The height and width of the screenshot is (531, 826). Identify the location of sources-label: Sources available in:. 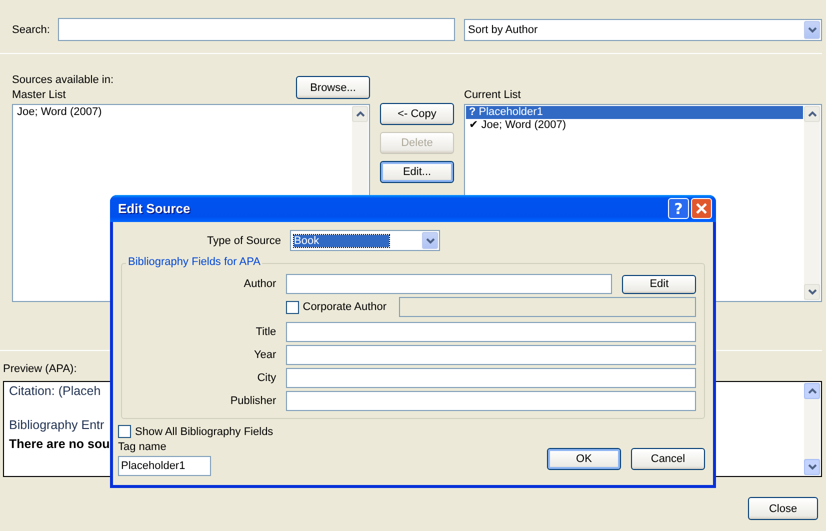
(63, 80).